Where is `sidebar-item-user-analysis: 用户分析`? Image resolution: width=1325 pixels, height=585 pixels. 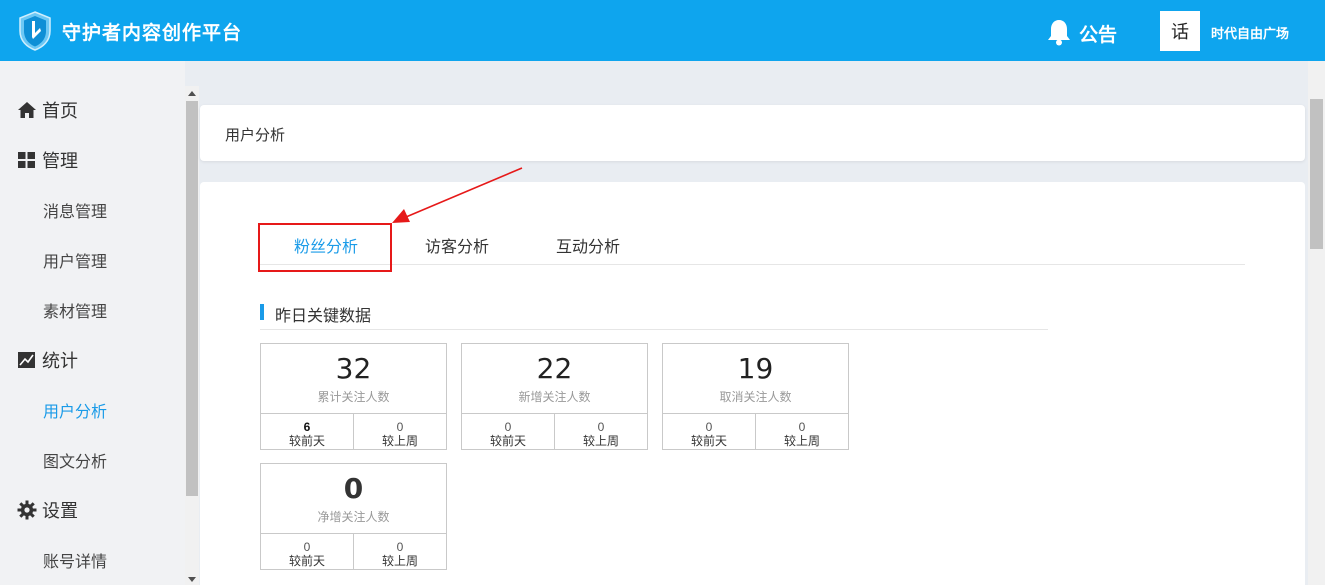
sidebar-item-user-analysis: 用户分析 is located at coordinates (92, 410).